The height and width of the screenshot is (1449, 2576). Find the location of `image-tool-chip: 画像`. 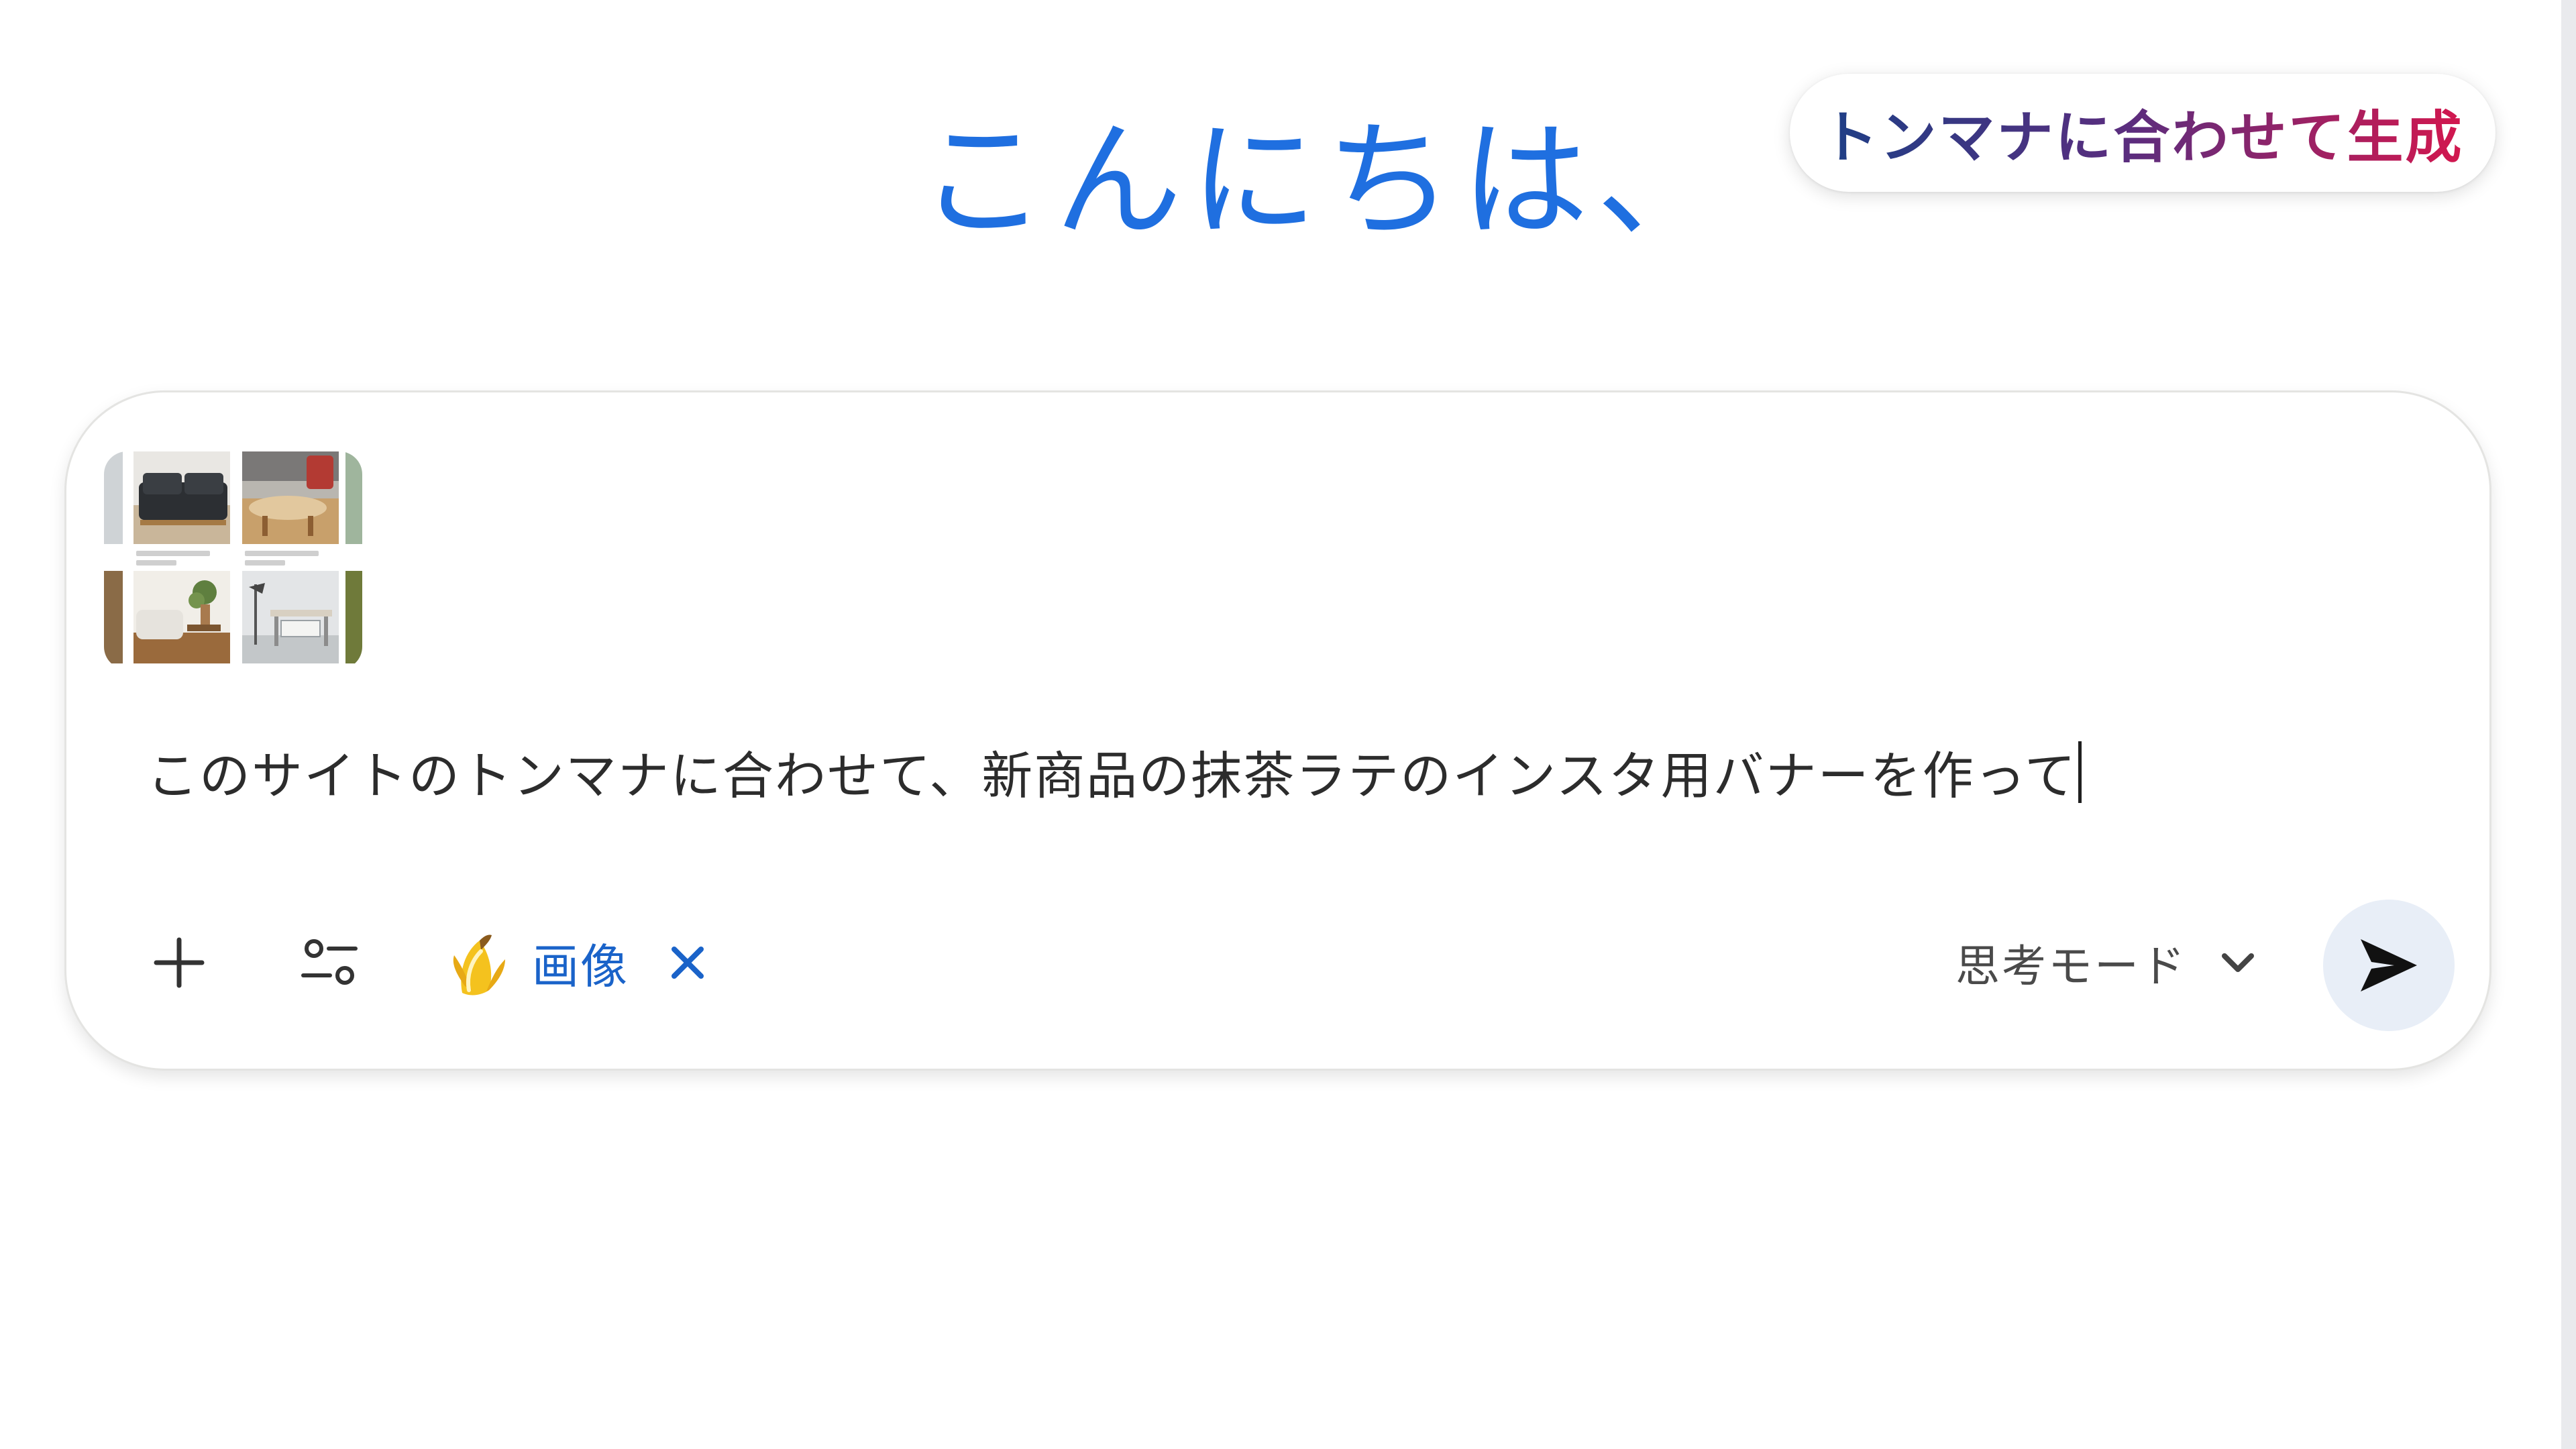

image-tool-chip: 画像 is located at coordinates (575, 962).